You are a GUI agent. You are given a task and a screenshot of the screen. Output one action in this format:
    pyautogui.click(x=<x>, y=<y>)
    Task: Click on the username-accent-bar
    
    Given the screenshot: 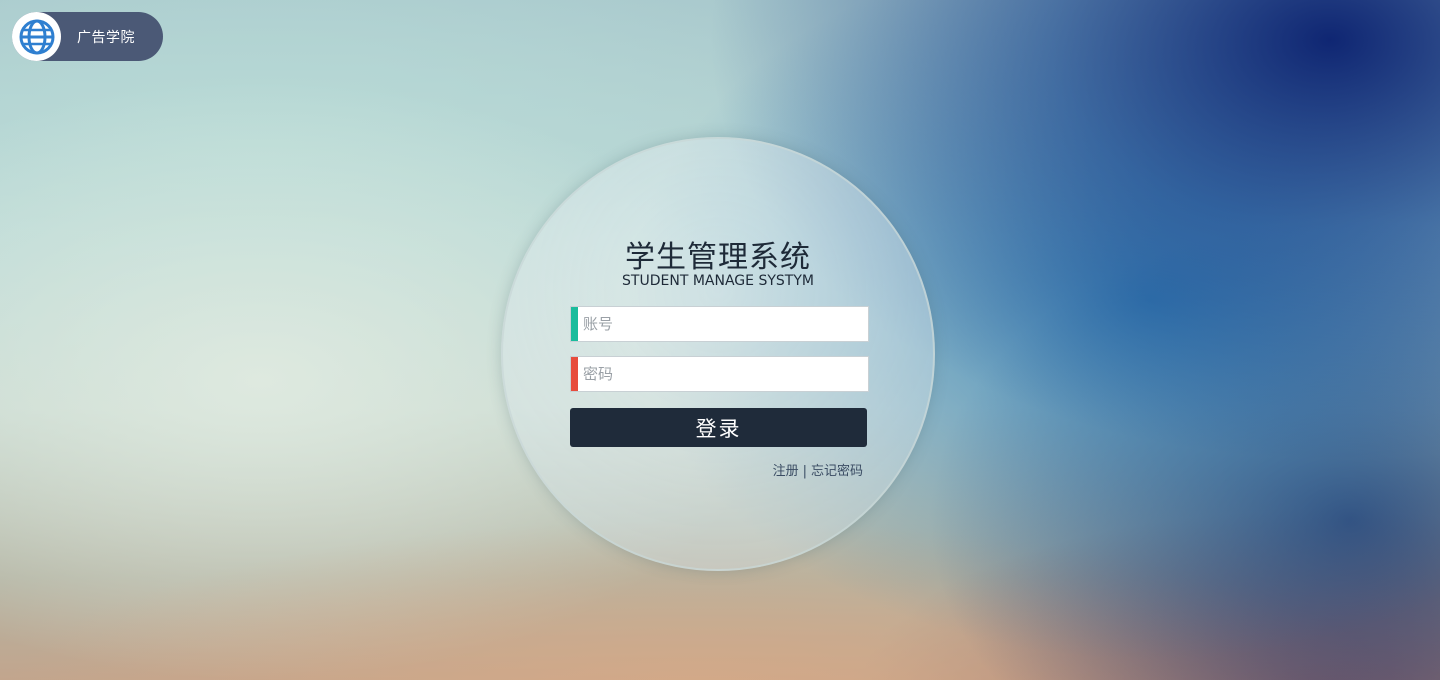 What is the action you would take?
    pyautogui.click(x=574, y=324)
    